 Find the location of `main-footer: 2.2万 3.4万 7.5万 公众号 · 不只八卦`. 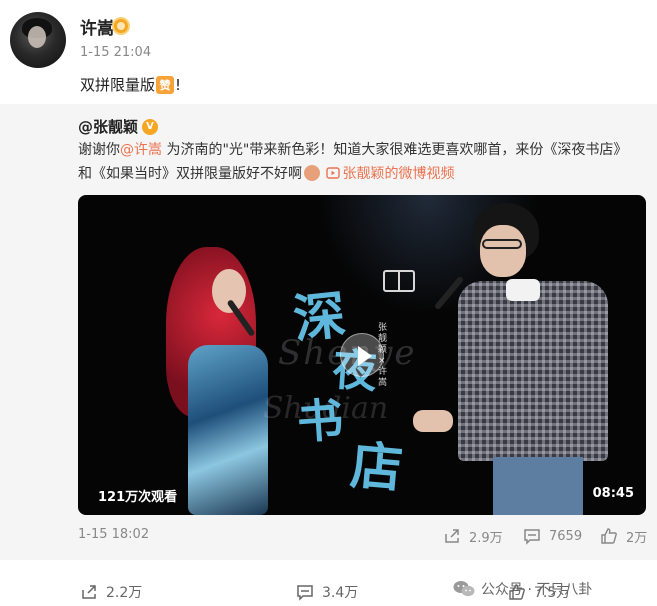

main-footer: 2.2万 3.4万 7.5万 公众号 · 不只八卦 is located at coordinates (328, 588).